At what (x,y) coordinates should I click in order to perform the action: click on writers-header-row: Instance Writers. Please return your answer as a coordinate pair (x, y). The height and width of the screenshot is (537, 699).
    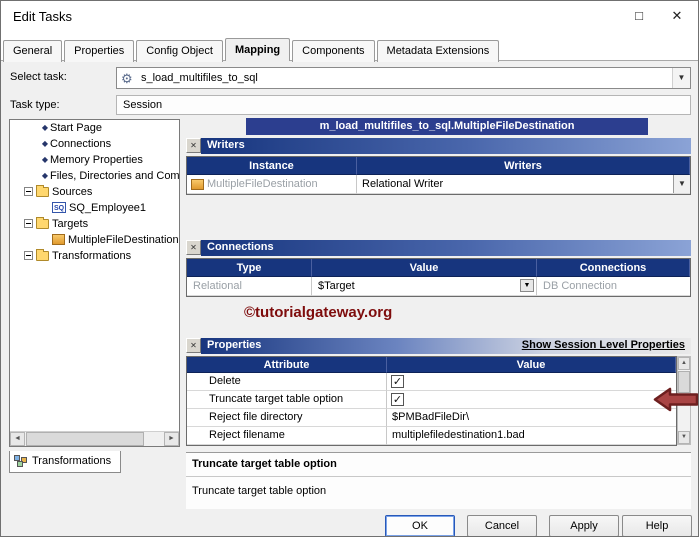
    Looking at the image, I should click on (438, 166).